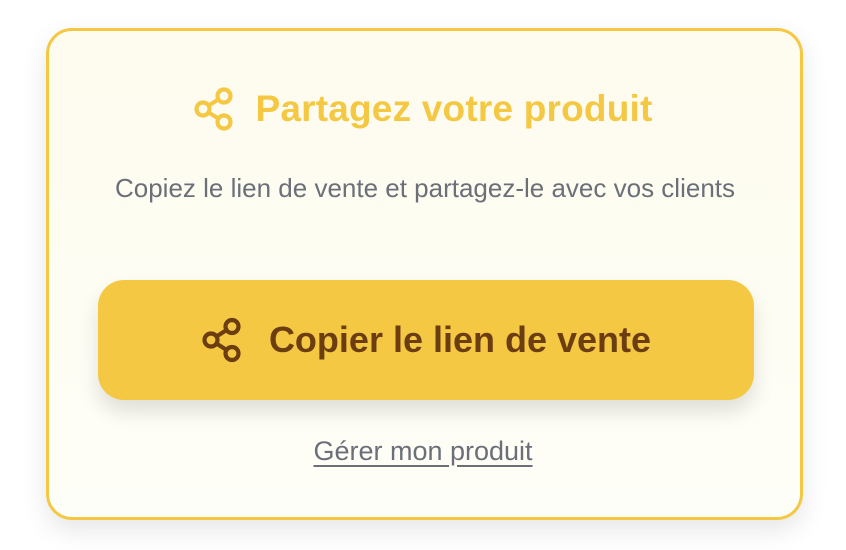 This screenshot has width=846, height=550. I want to click on card-header: Partagez votre produit, so click(423, 109).